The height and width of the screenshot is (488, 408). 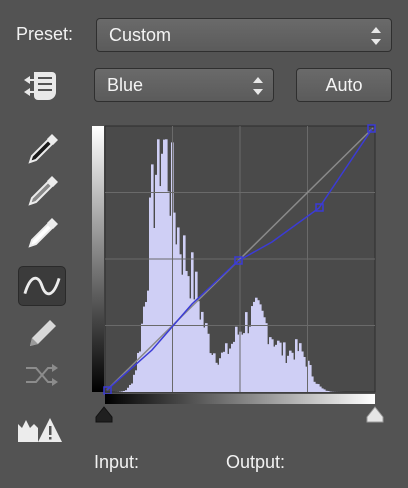 I want to click on input-gradient-bar, so click(x=240, y=399).